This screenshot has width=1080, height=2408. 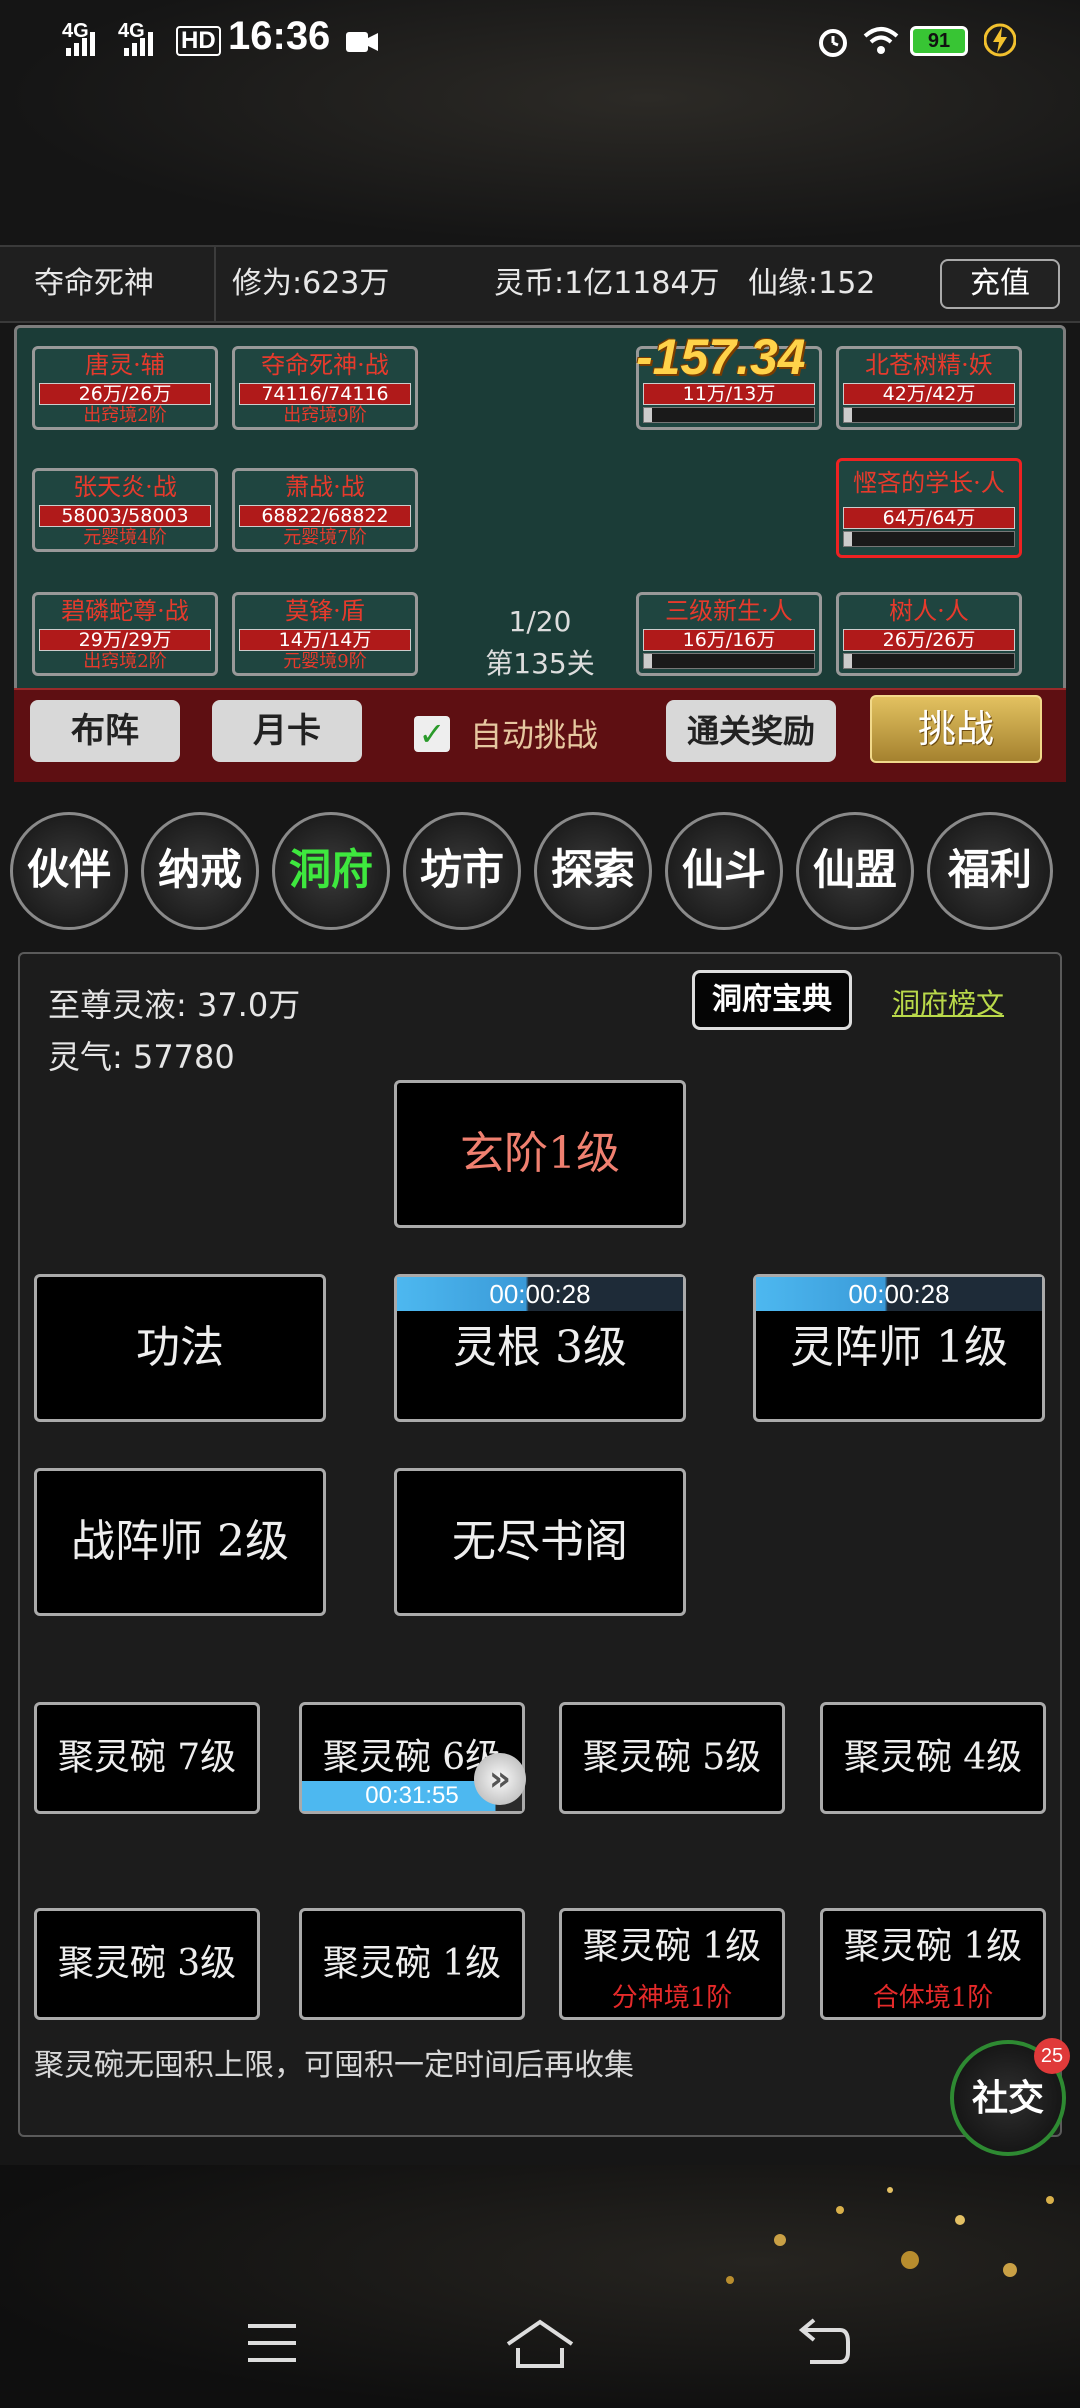 I want to click on unit-realm: 元婴境4阶, so click(x=125, y=537).